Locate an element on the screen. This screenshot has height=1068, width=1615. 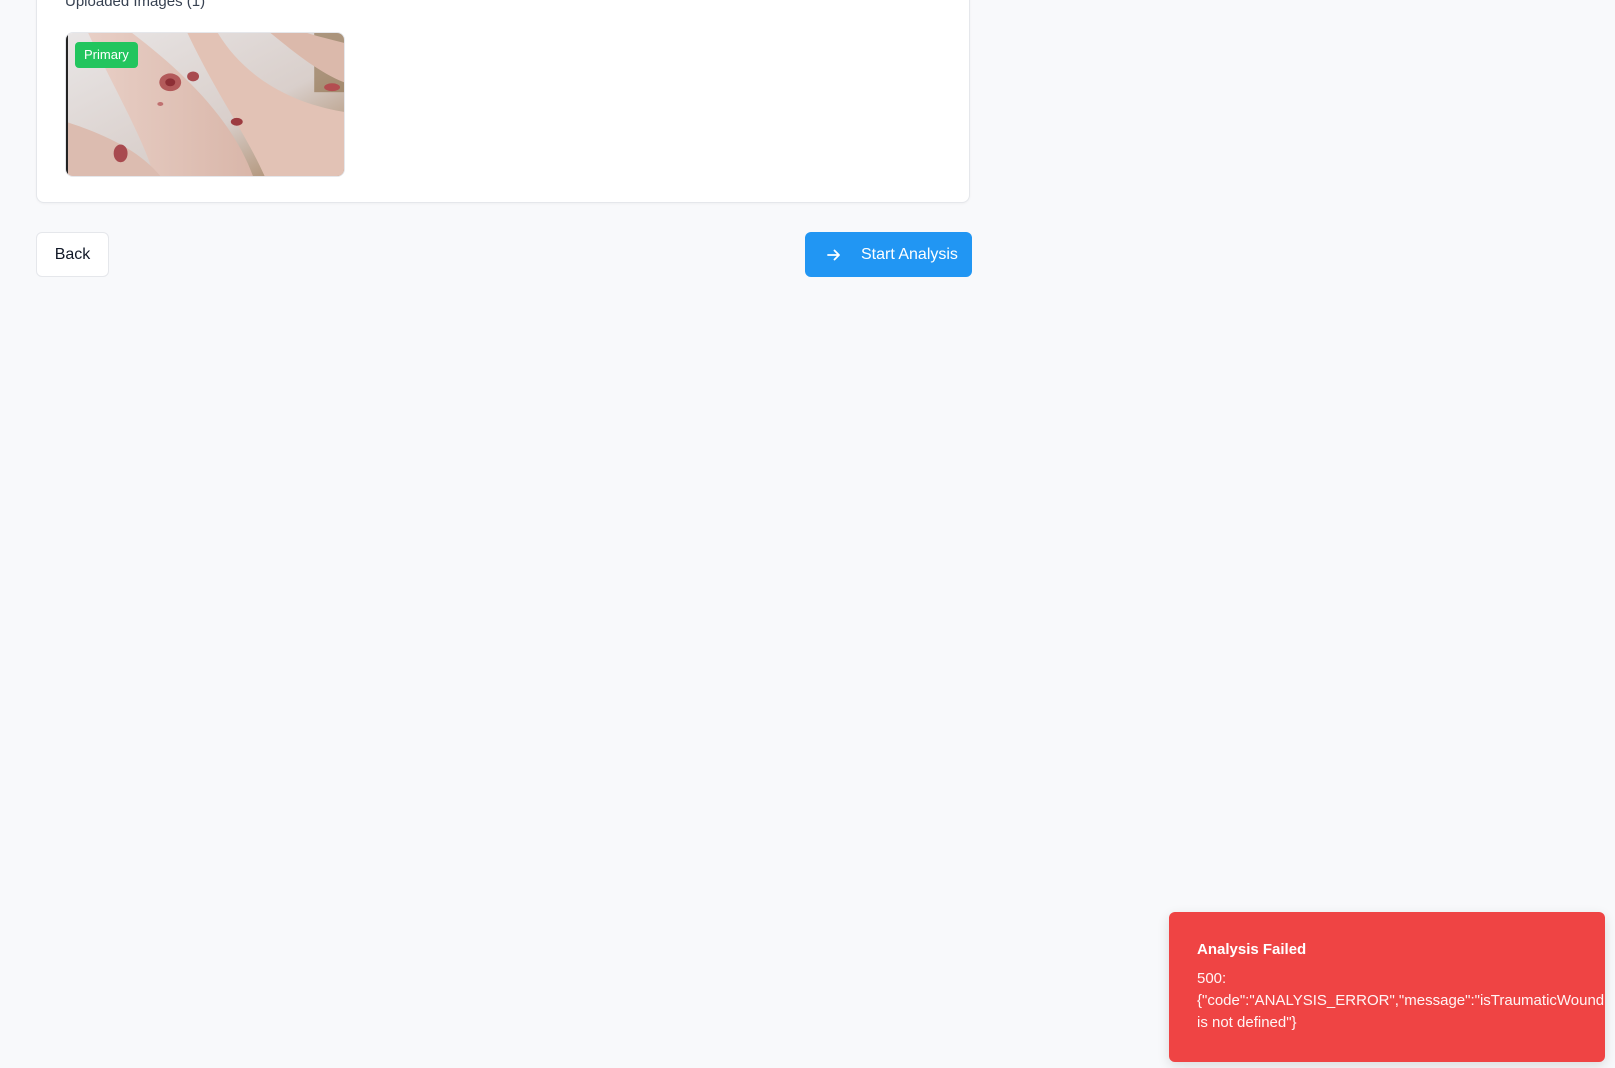
start-analysis-button: Start Analysis is located at coordinates (888, 254).